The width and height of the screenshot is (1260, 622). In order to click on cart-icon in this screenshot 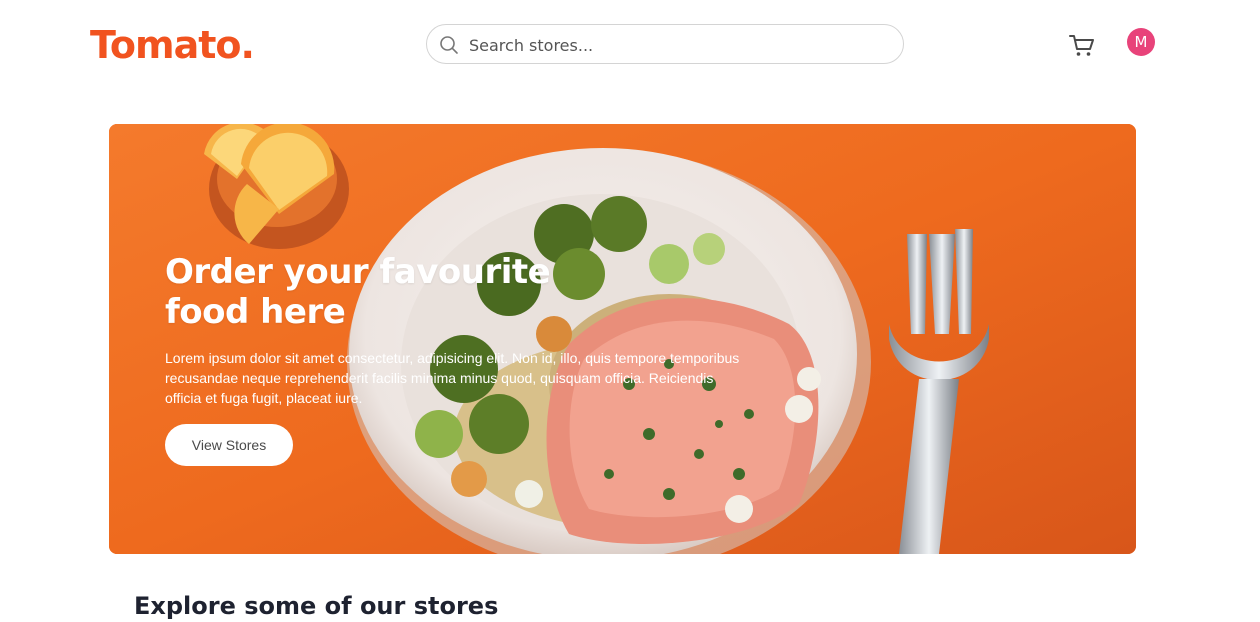, I will do `click(1082, 46)`.